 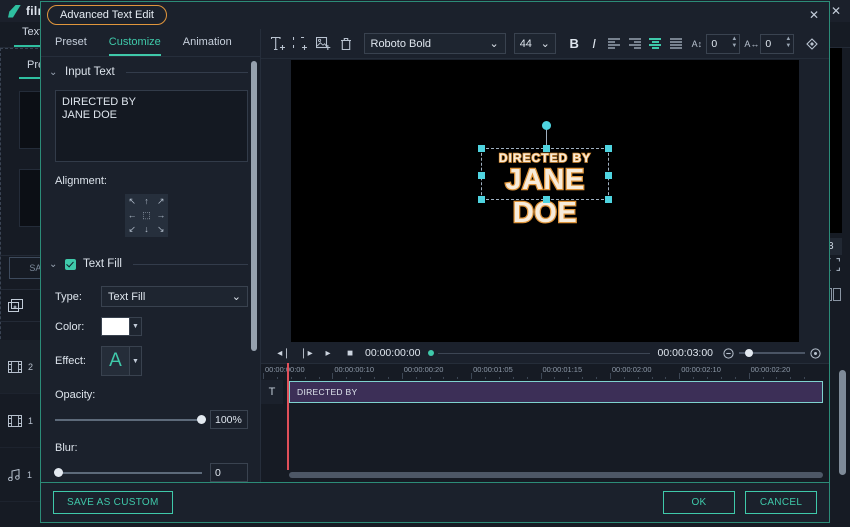 I want to click on playhead-position-knob, so click(x=431, y=353).